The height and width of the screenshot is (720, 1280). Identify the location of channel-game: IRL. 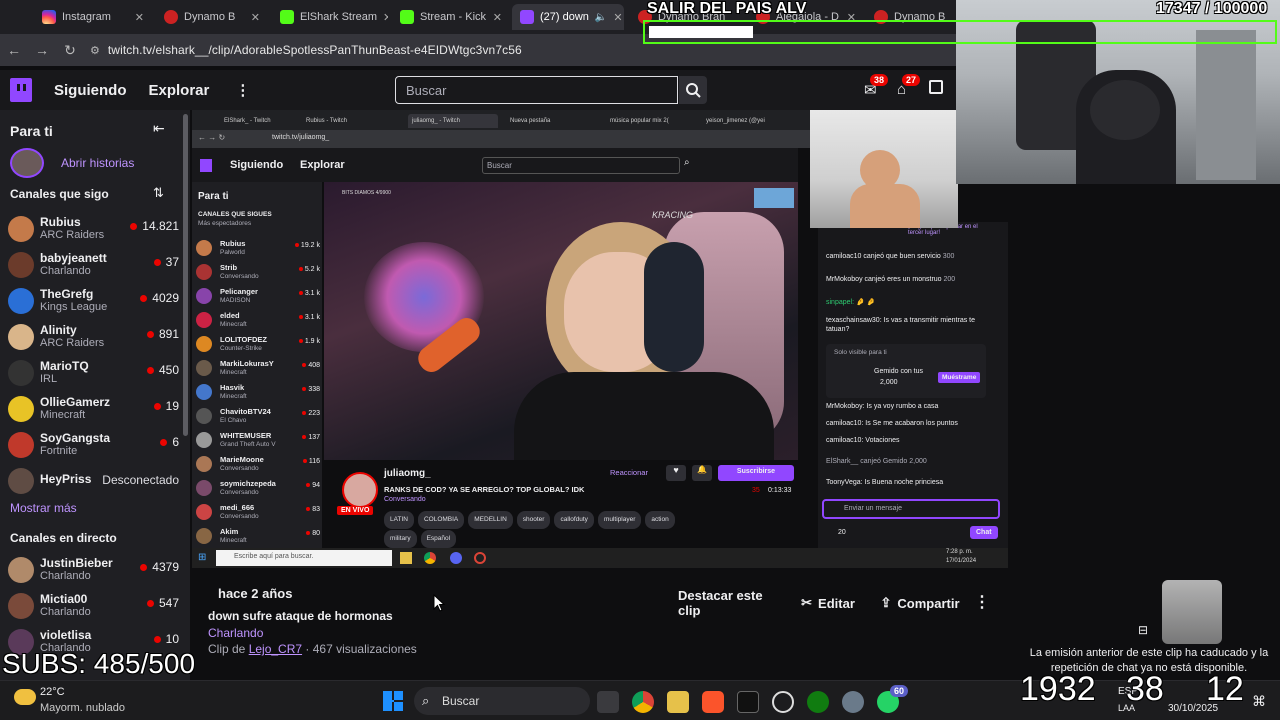
(49, 379).